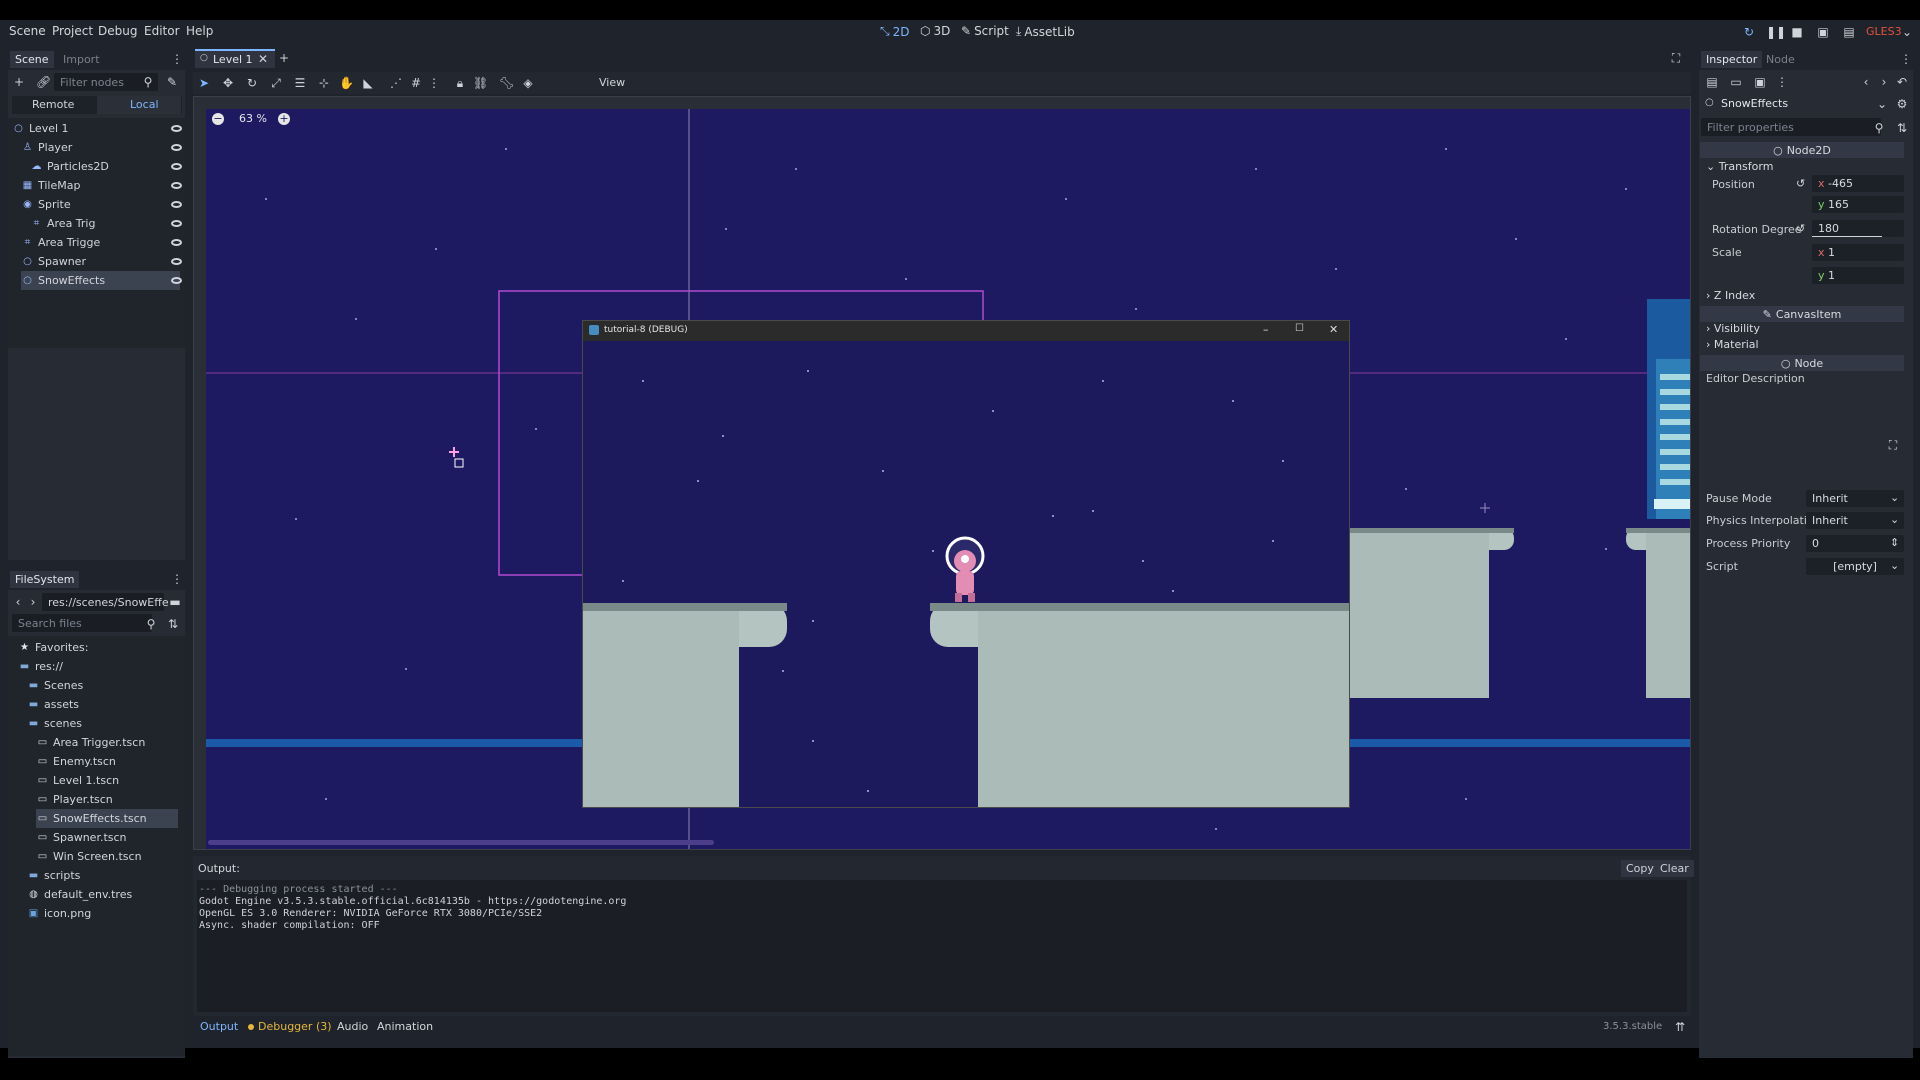  Describe the element at coordinates (102, 723) in the screenshot. I see `file-tree-item: ▬ scenes` at that location.